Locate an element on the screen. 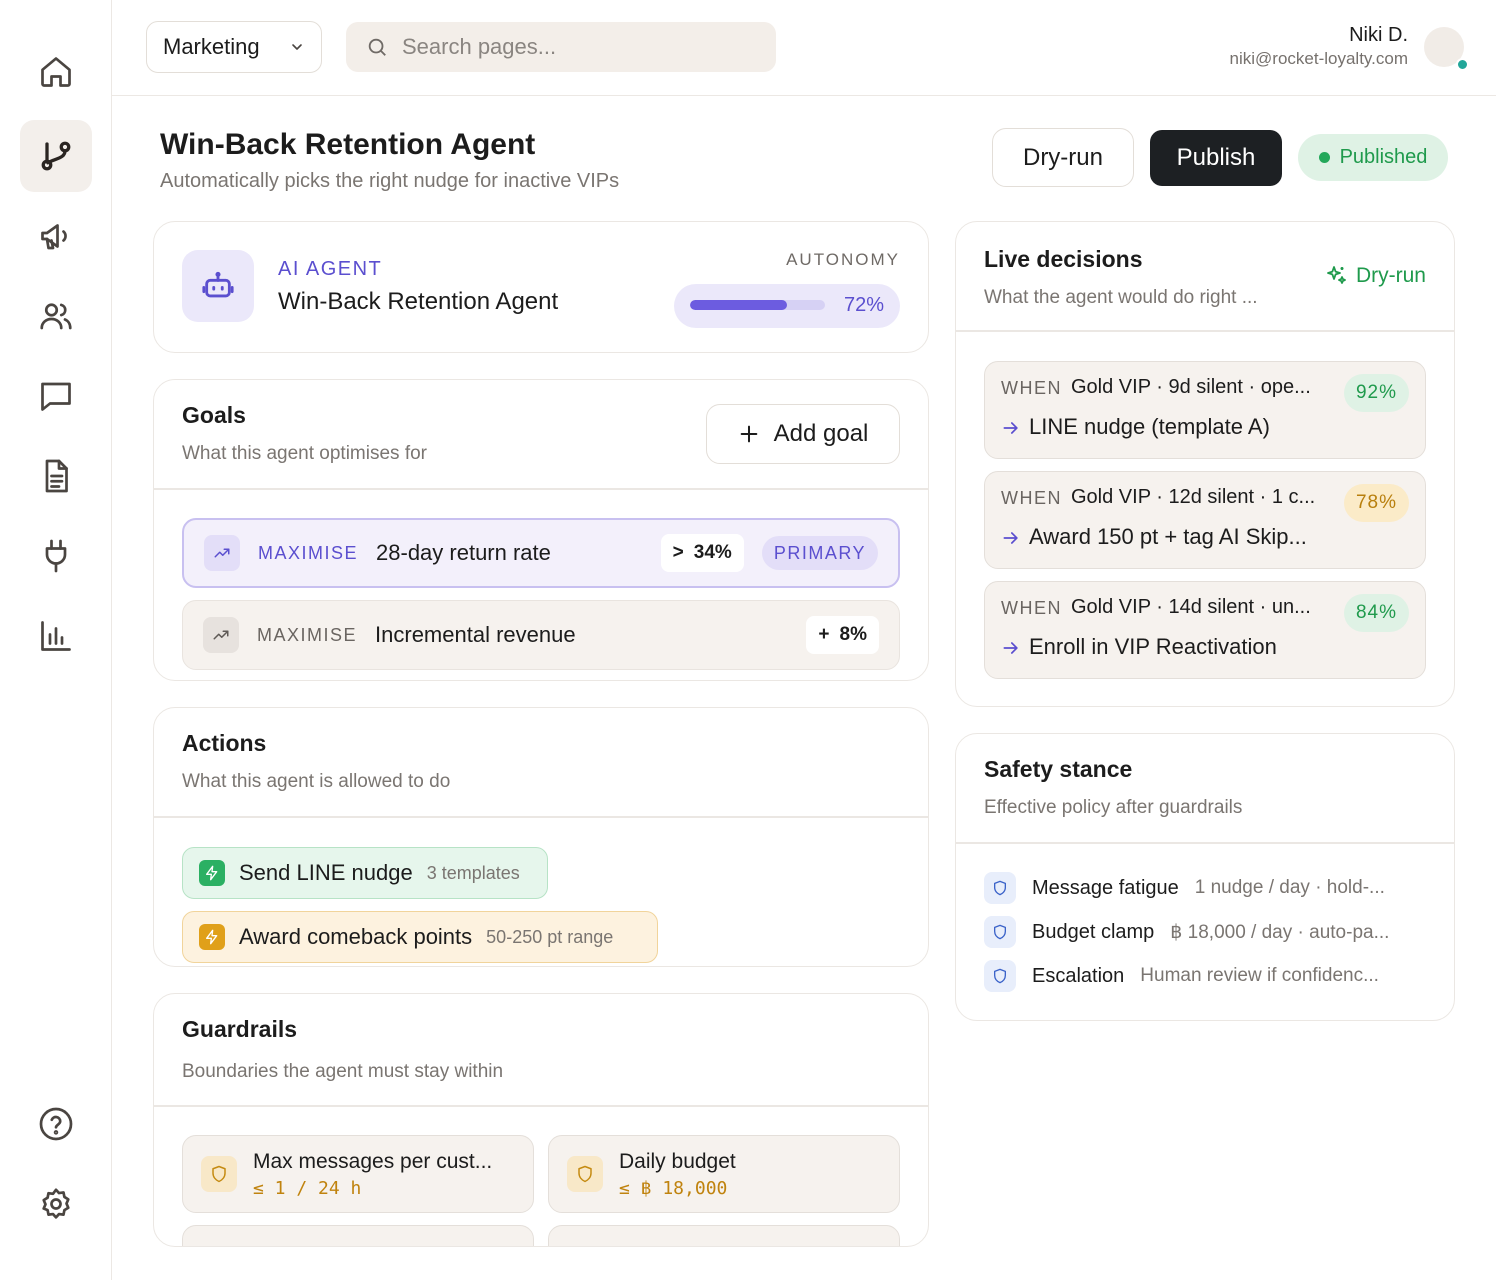 This screenshot has width=1496, height=1280. nav-members is located at coordinates (56, 316).